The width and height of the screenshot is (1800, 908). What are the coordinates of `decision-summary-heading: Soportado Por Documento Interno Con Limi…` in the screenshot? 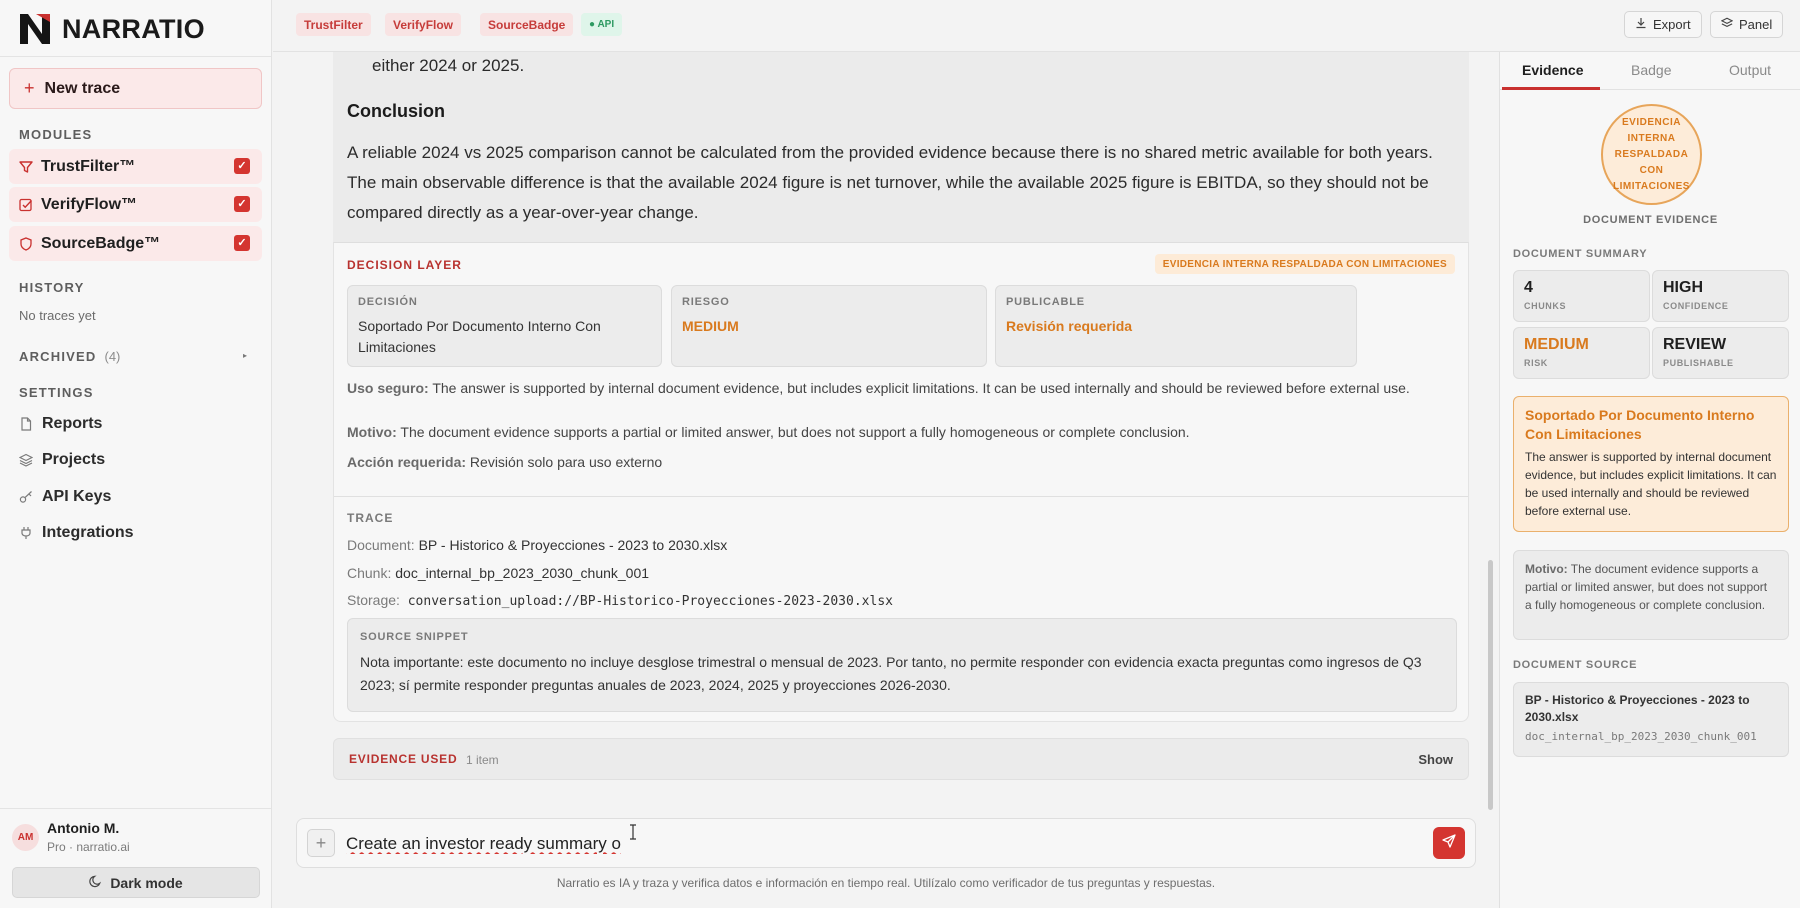 It's located at (1640, 424).